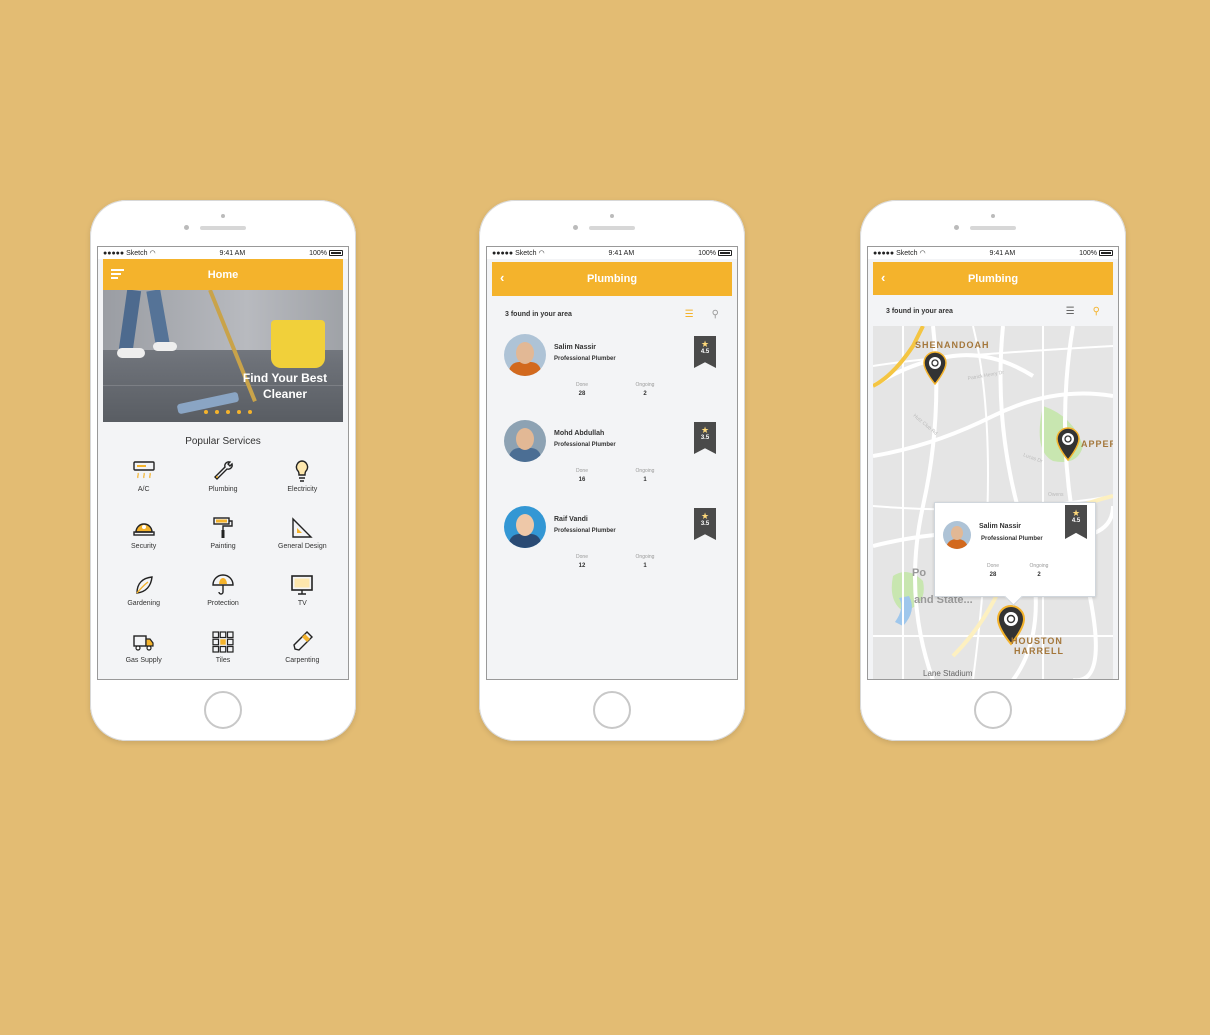  What do you see at coordinates (222, 483) in the screenshot?
I see `service-plumbing: Plumbing` at bounding box center [222, 483].